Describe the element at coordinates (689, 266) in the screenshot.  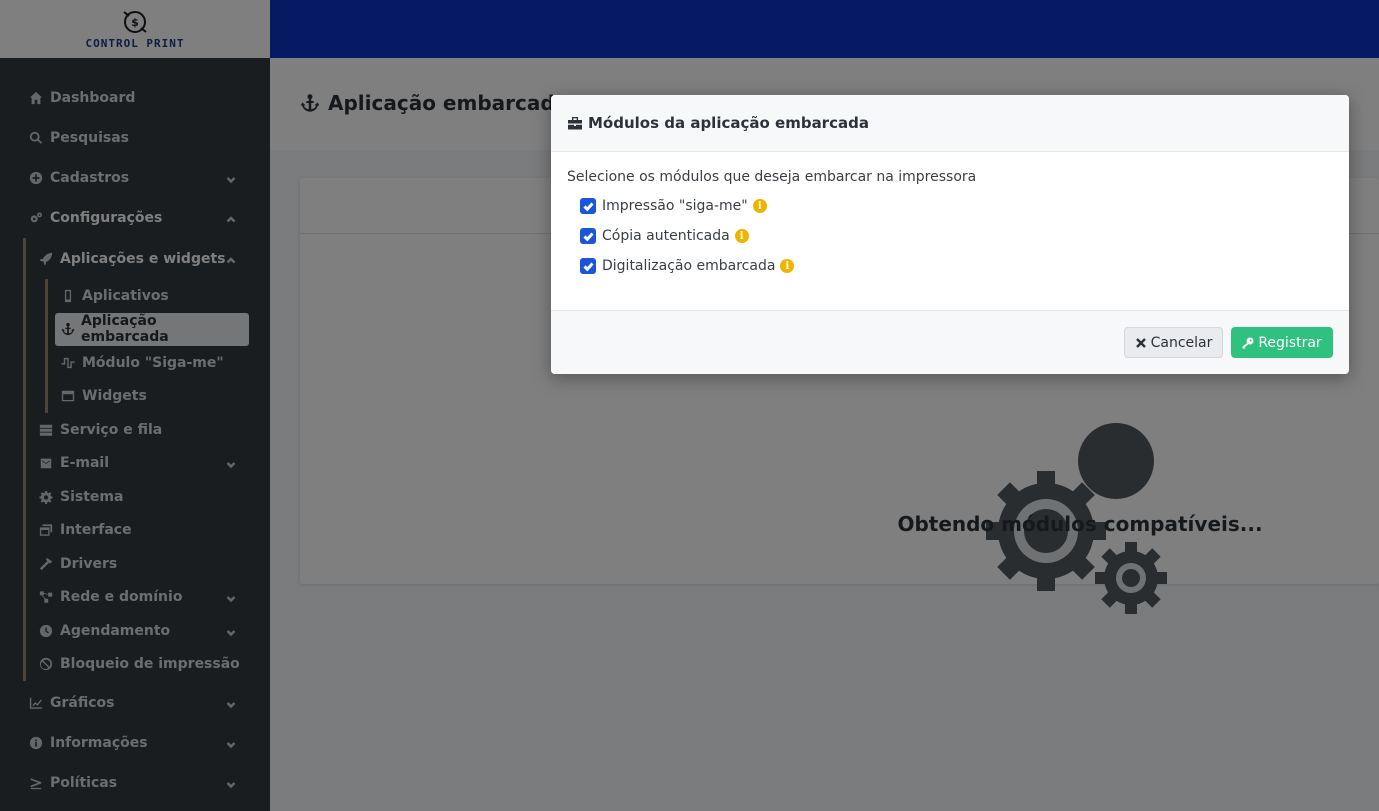
I see `module-label: Digitalização embarcada` at that location.